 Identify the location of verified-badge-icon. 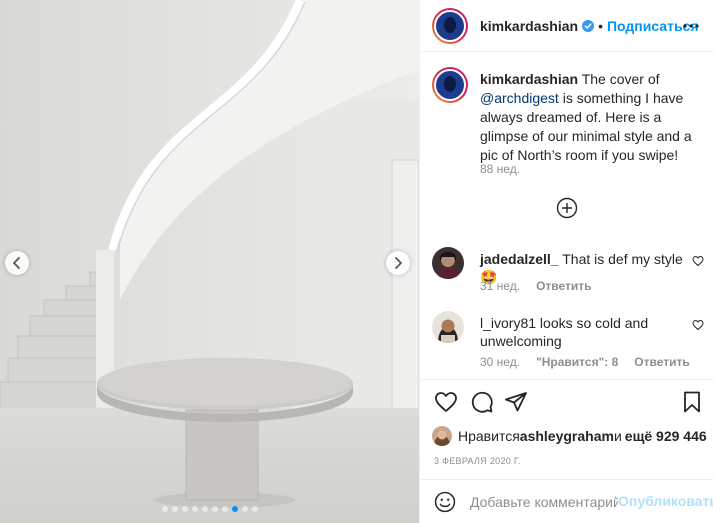
(588, 25).